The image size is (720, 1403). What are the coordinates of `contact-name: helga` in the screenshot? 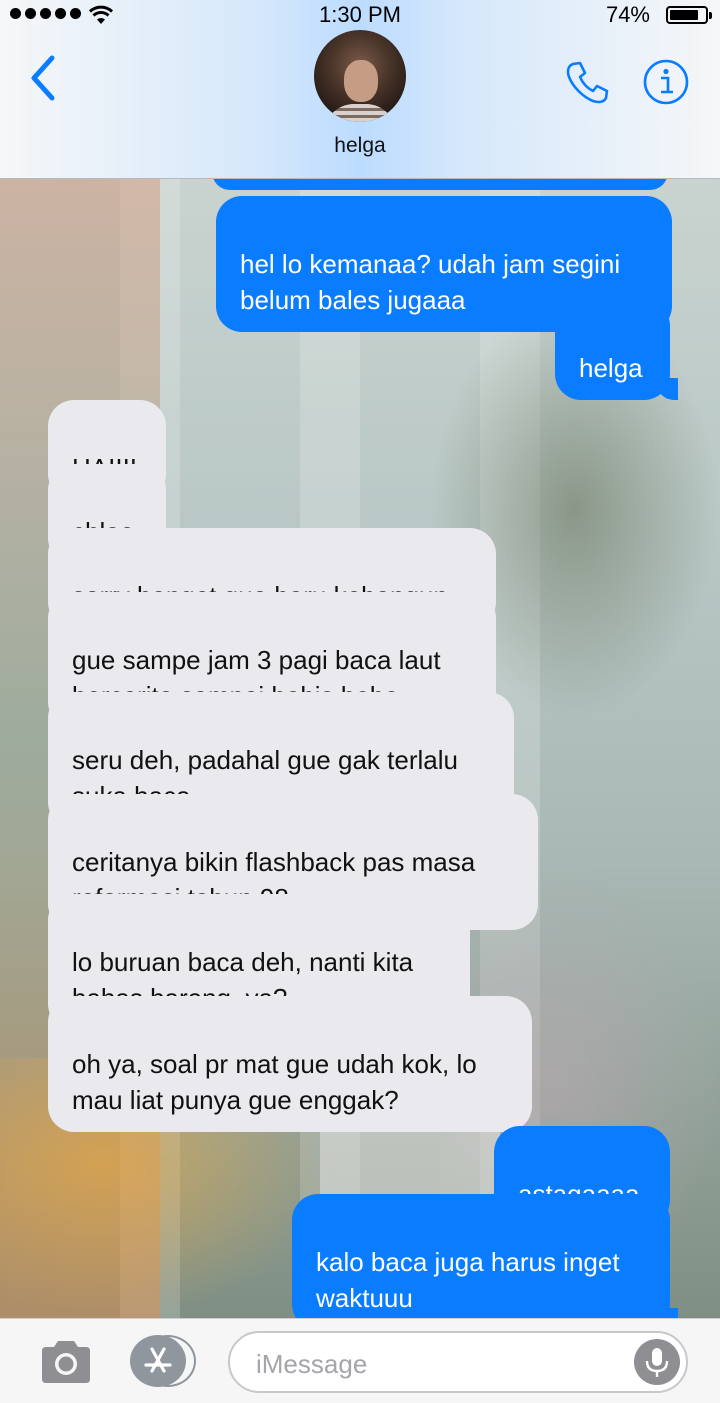 It's located at (360, 146).